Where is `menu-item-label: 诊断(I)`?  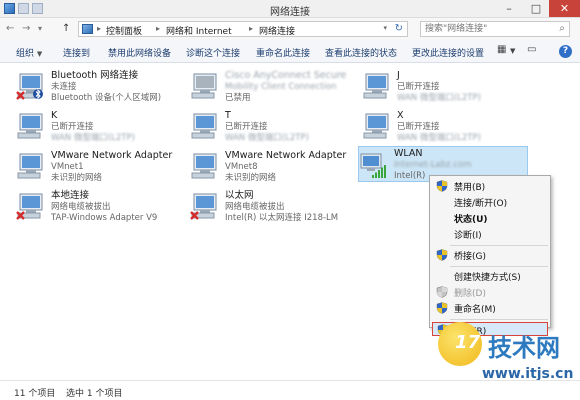 menu-item-label: 诊断(I) is located at coordinates (468, 236).